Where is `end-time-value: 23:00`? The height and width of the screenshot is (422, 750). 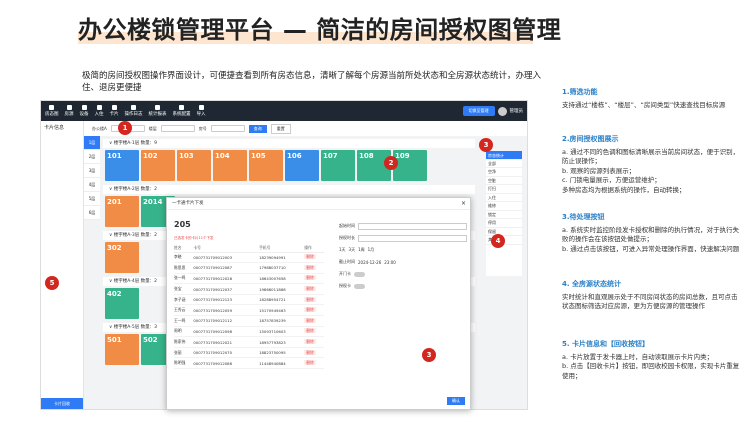 end-time-value: 23:00 is located at coordinates (390, 262).